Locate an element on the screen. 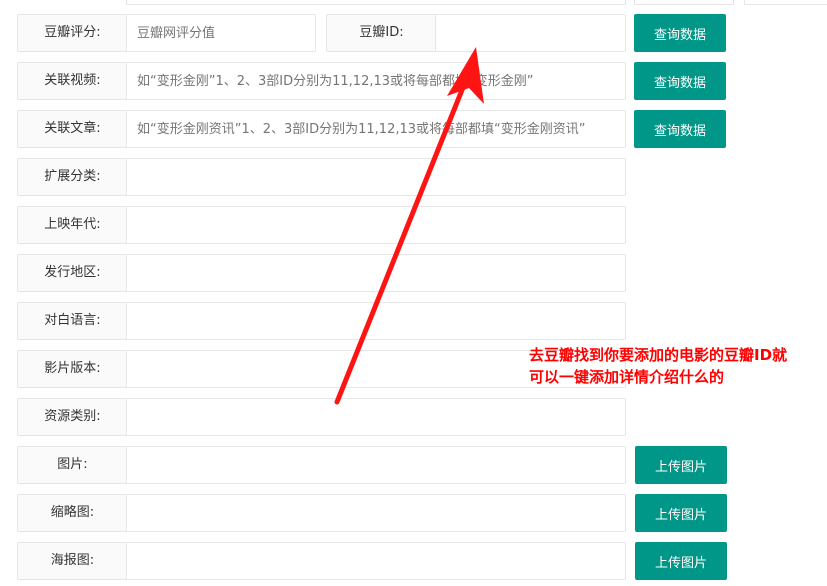  annotation-arrow-line is located at coordinates (401, 241).